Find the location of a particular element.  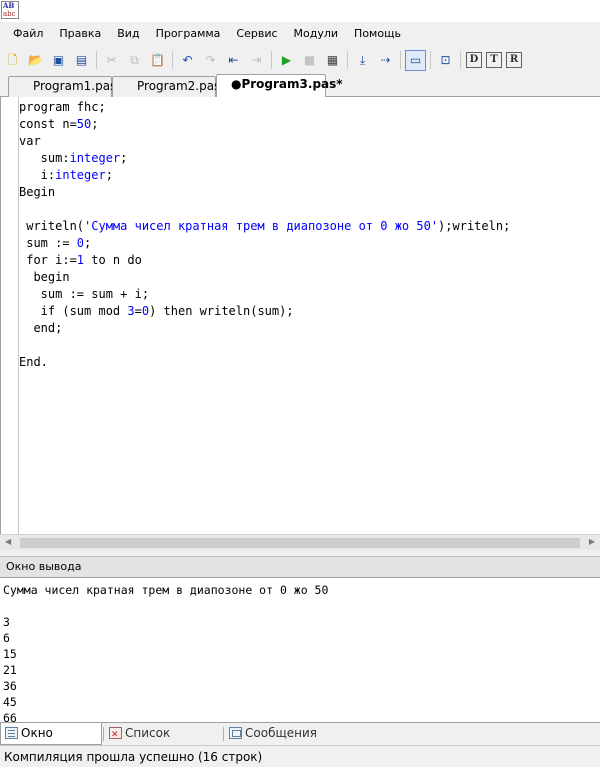

code-line: const n=50; is located at coordinates (264, 124).